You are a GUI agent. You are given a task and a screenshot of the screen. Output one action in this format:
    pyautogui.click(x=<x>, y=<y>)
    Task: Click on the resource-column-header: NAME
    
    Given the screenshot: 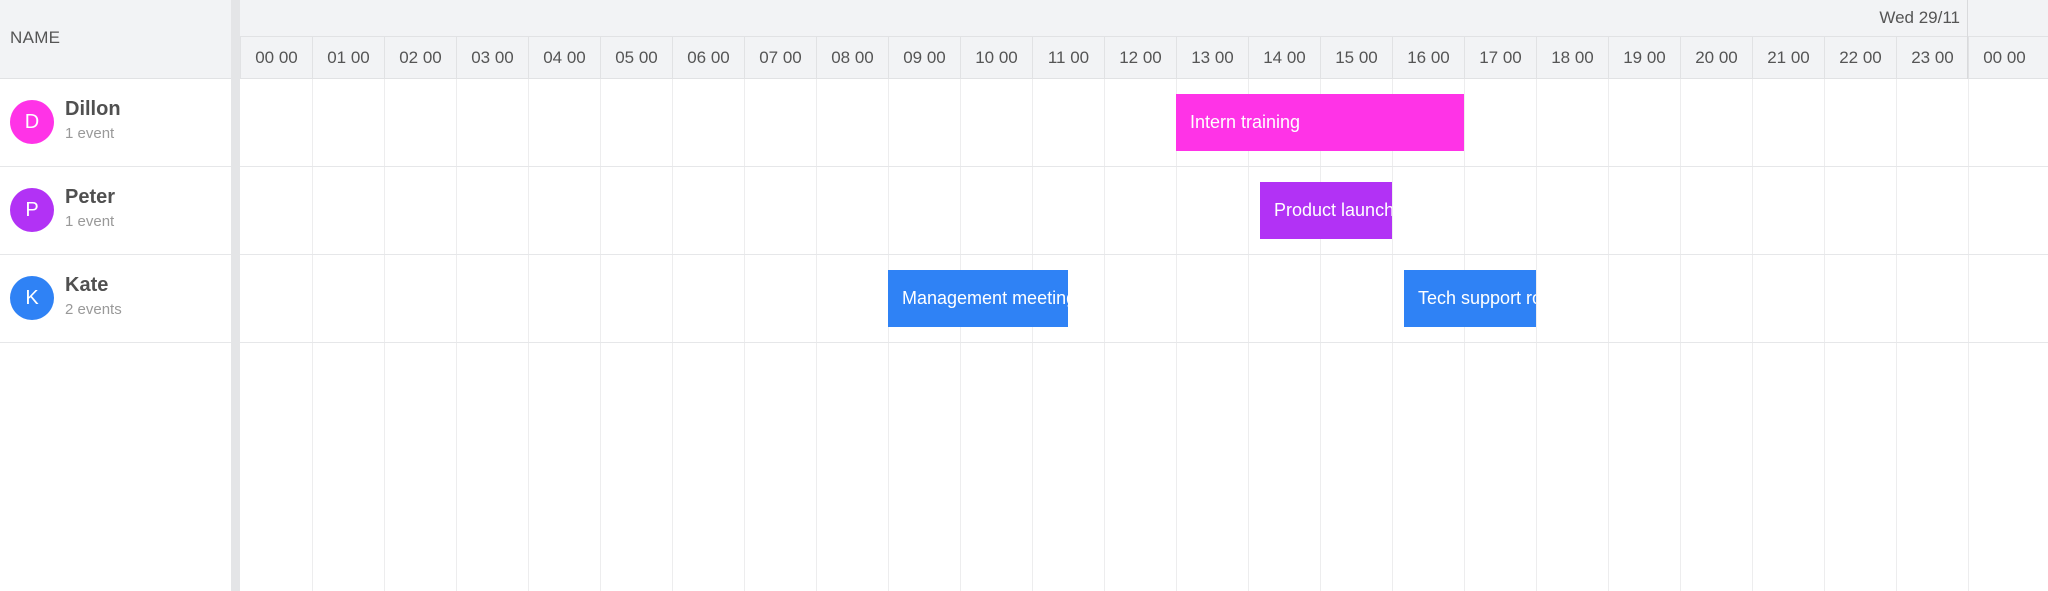 What is the action you would take?
    pyautogui.click(x=115, y=39)
    